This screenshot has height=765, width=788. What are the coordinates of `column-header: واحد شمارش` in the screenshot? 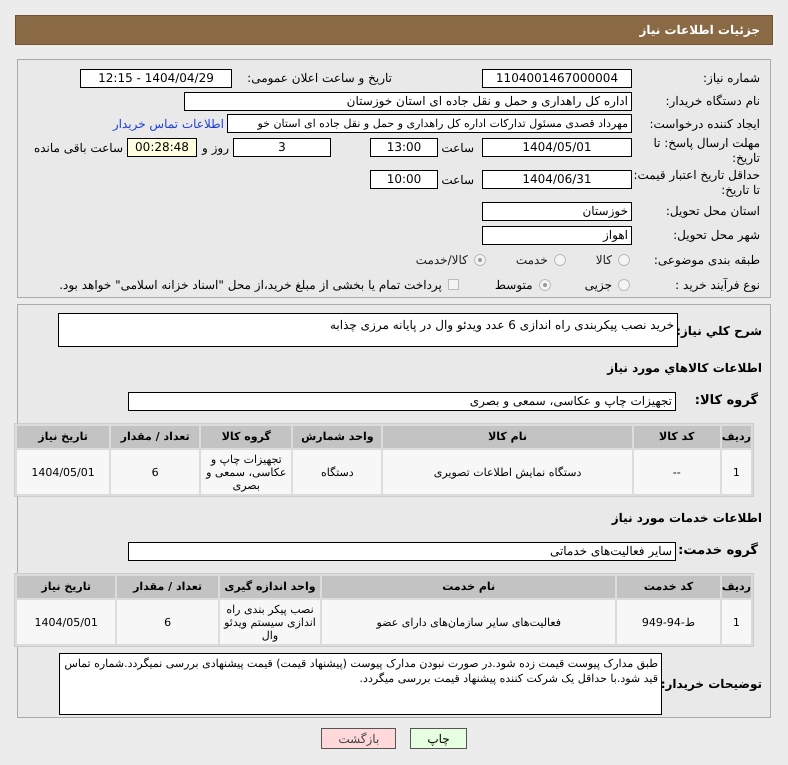 It's located at (337, 437).